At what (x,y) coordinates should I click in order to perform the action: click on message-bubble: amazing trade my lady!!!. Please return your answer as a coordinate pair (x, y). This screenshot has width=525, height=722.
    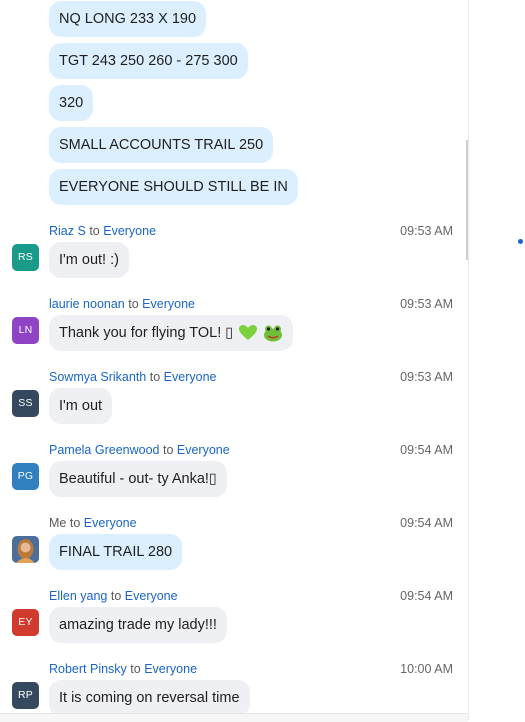
    Looking at the image, I should click on (138, 625).